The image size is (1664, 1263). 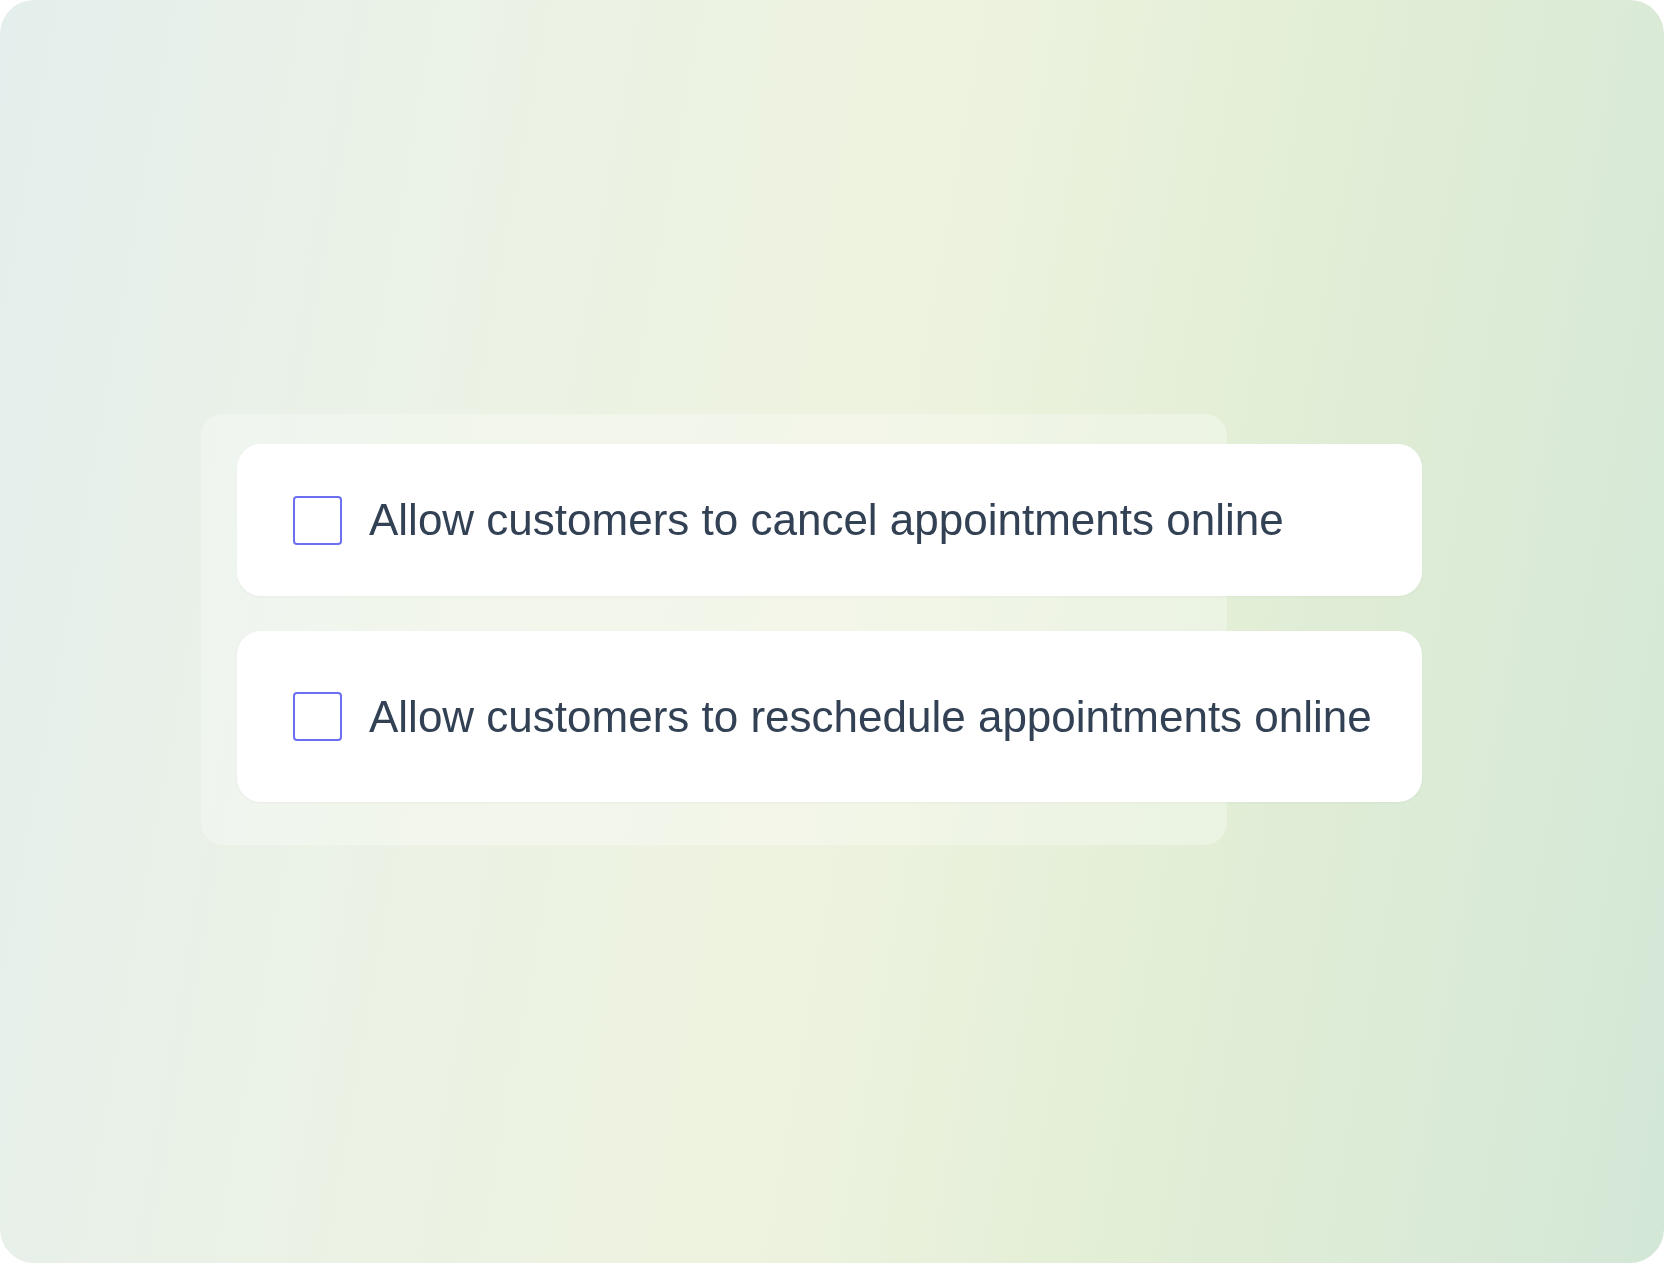 What do you see at coordinates (826, 520) in the screenshot?
I see `option-label: Allow customers to cancel appointments online` at bounding box center [826, 520].